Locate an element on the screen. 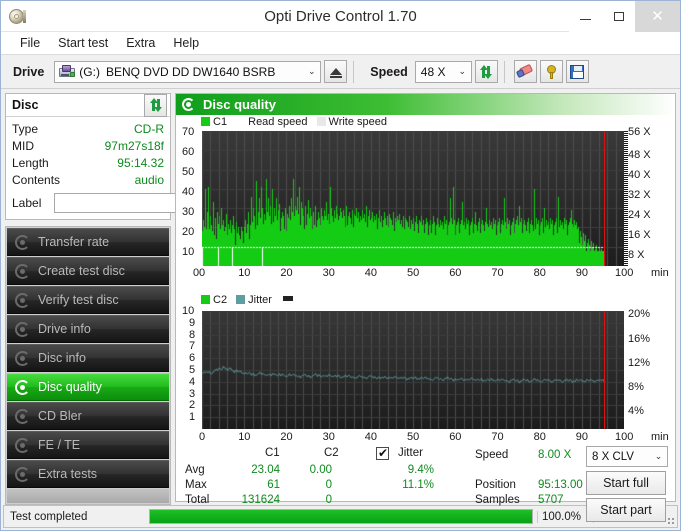 This screenshot has width=681, height=531. chart2-x-unit: min is located at coordinates (660, 437).